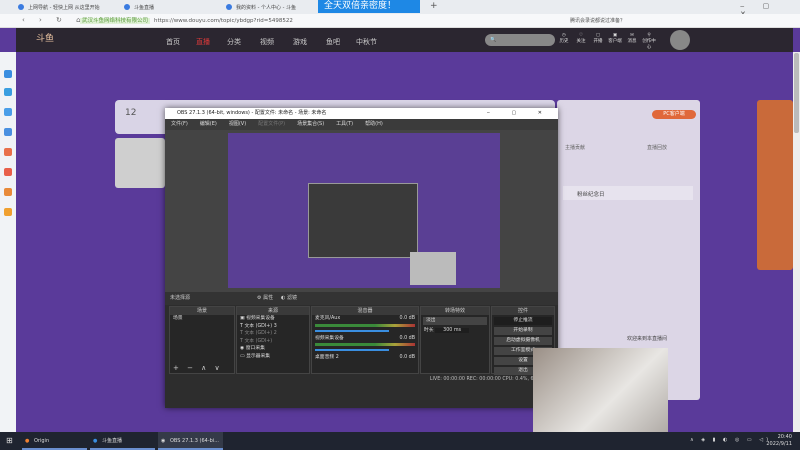 The height and width of the screenshot is (450, 800). I want to click on panel-title: 来源, so click(273, 311).